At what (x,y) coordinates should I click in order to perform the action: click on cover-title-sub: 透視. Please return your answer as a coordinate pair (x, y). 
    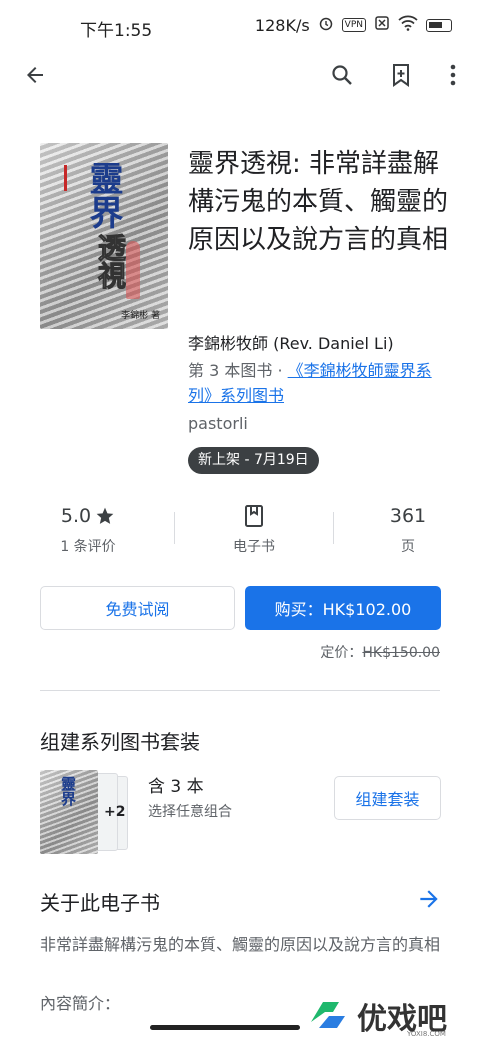
    Looking at the image, I should click on (111, 261).